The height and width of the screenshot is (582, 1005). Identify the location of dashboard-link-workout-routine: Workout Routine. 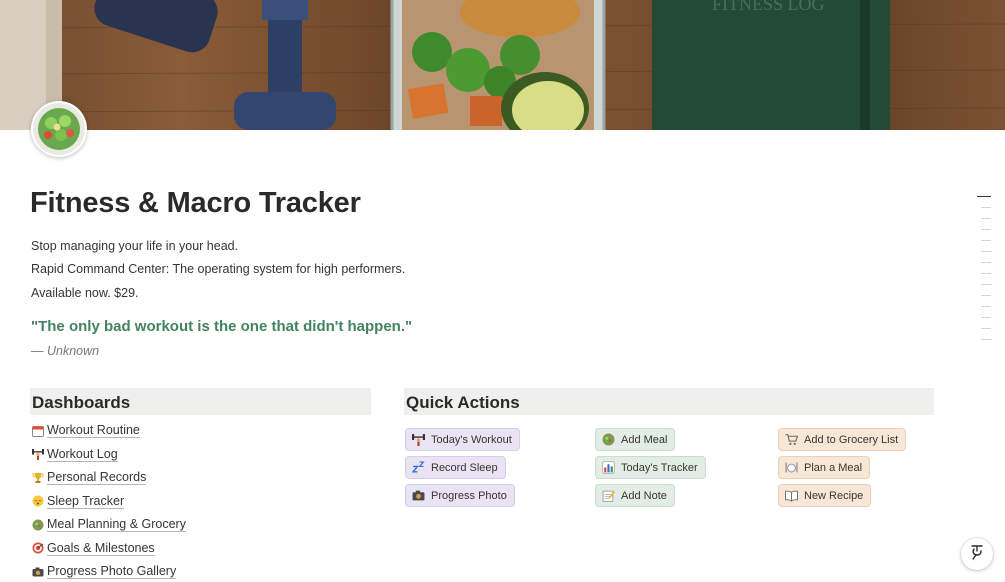
(108, 431).